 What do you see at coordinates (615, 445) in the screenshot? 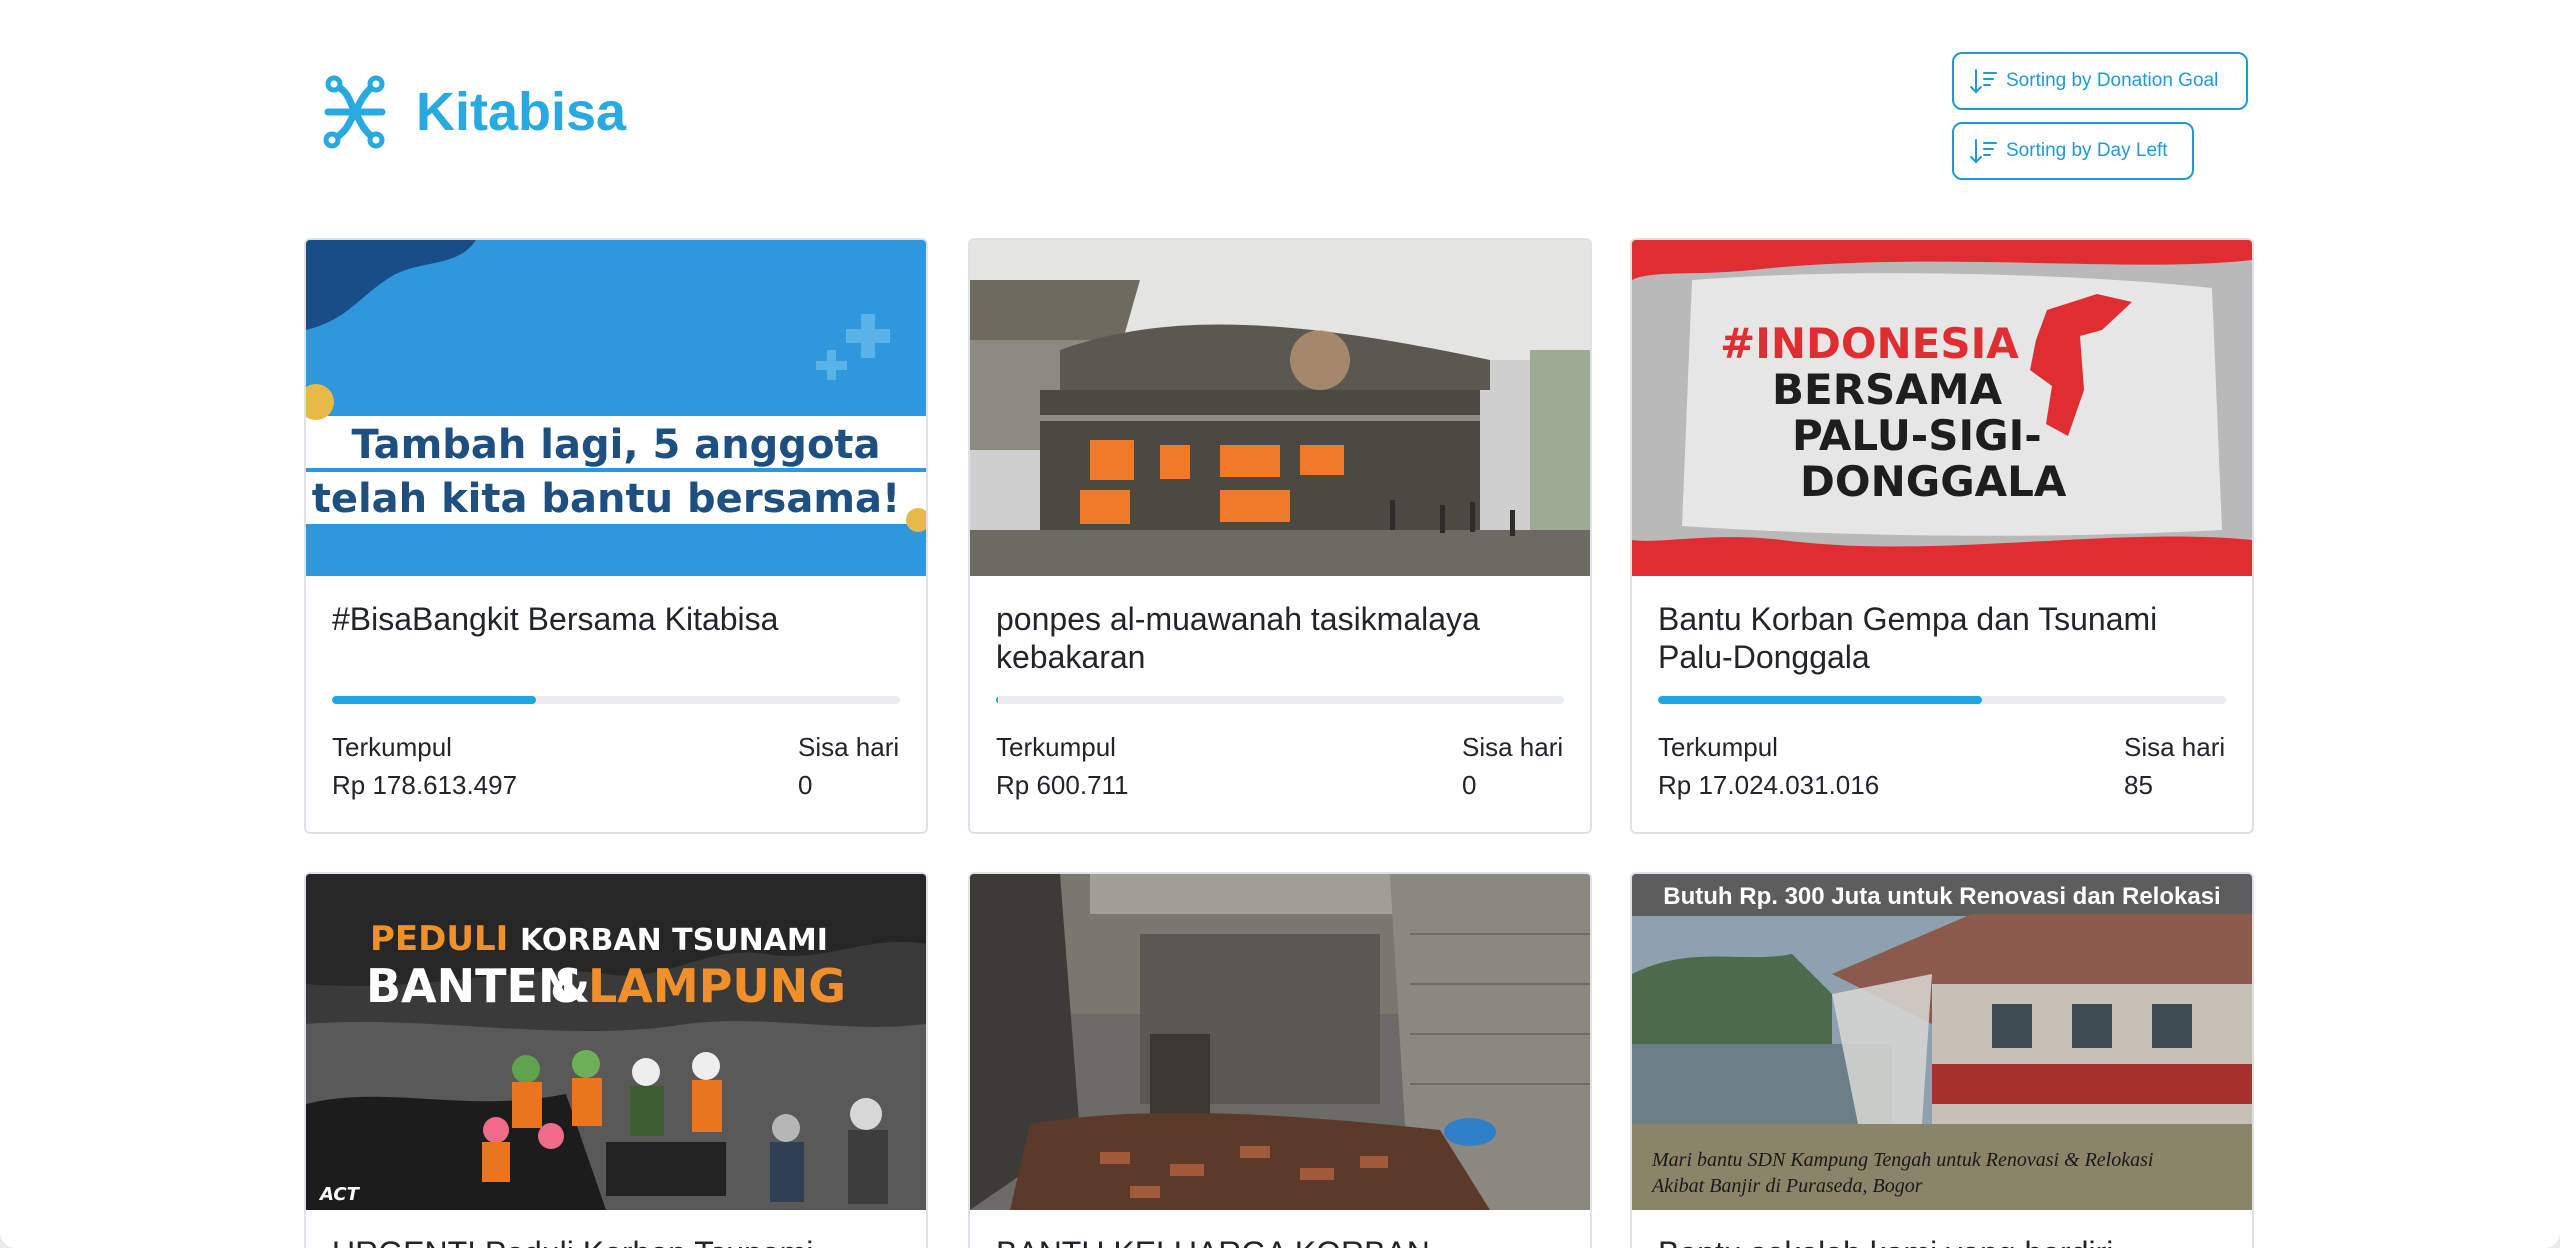
I see `image-text-line: Tambah lagi, 5 anggota` at bounding box center [615, 445].